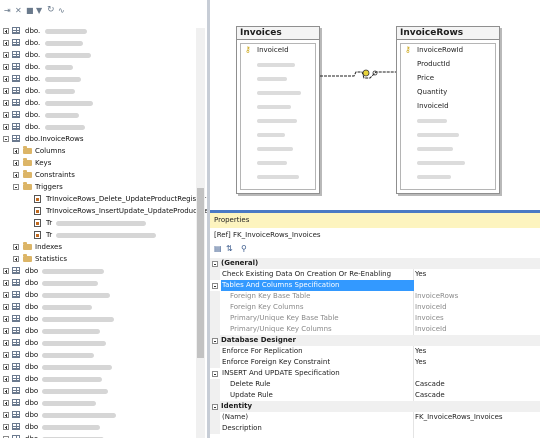  What do you see at coordinates (98, 259) in the screenshot?
I see `tree-folder-statistics: Statistics` at bounding box center [98, 259].